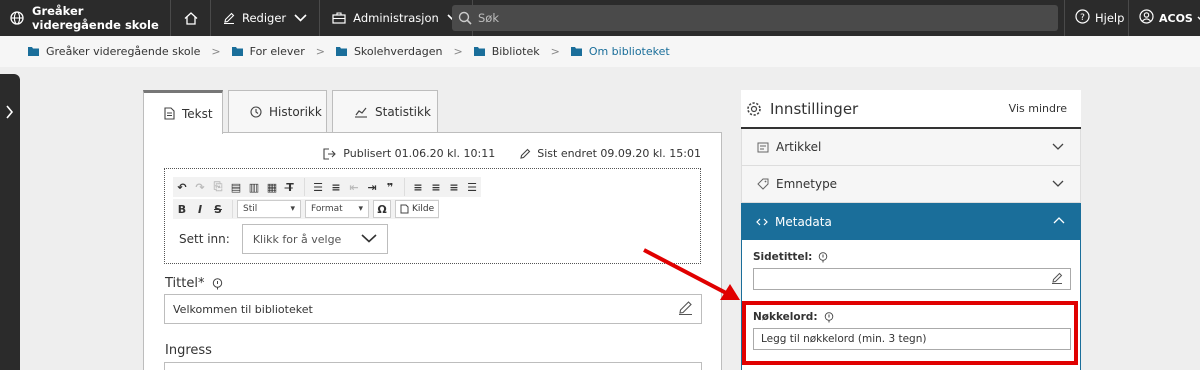 This screenshot has width=1200, height=370. Describe the element at coordinates (204, 239) in the screenshot. I see `insert-label: Sett inn:` at that location.